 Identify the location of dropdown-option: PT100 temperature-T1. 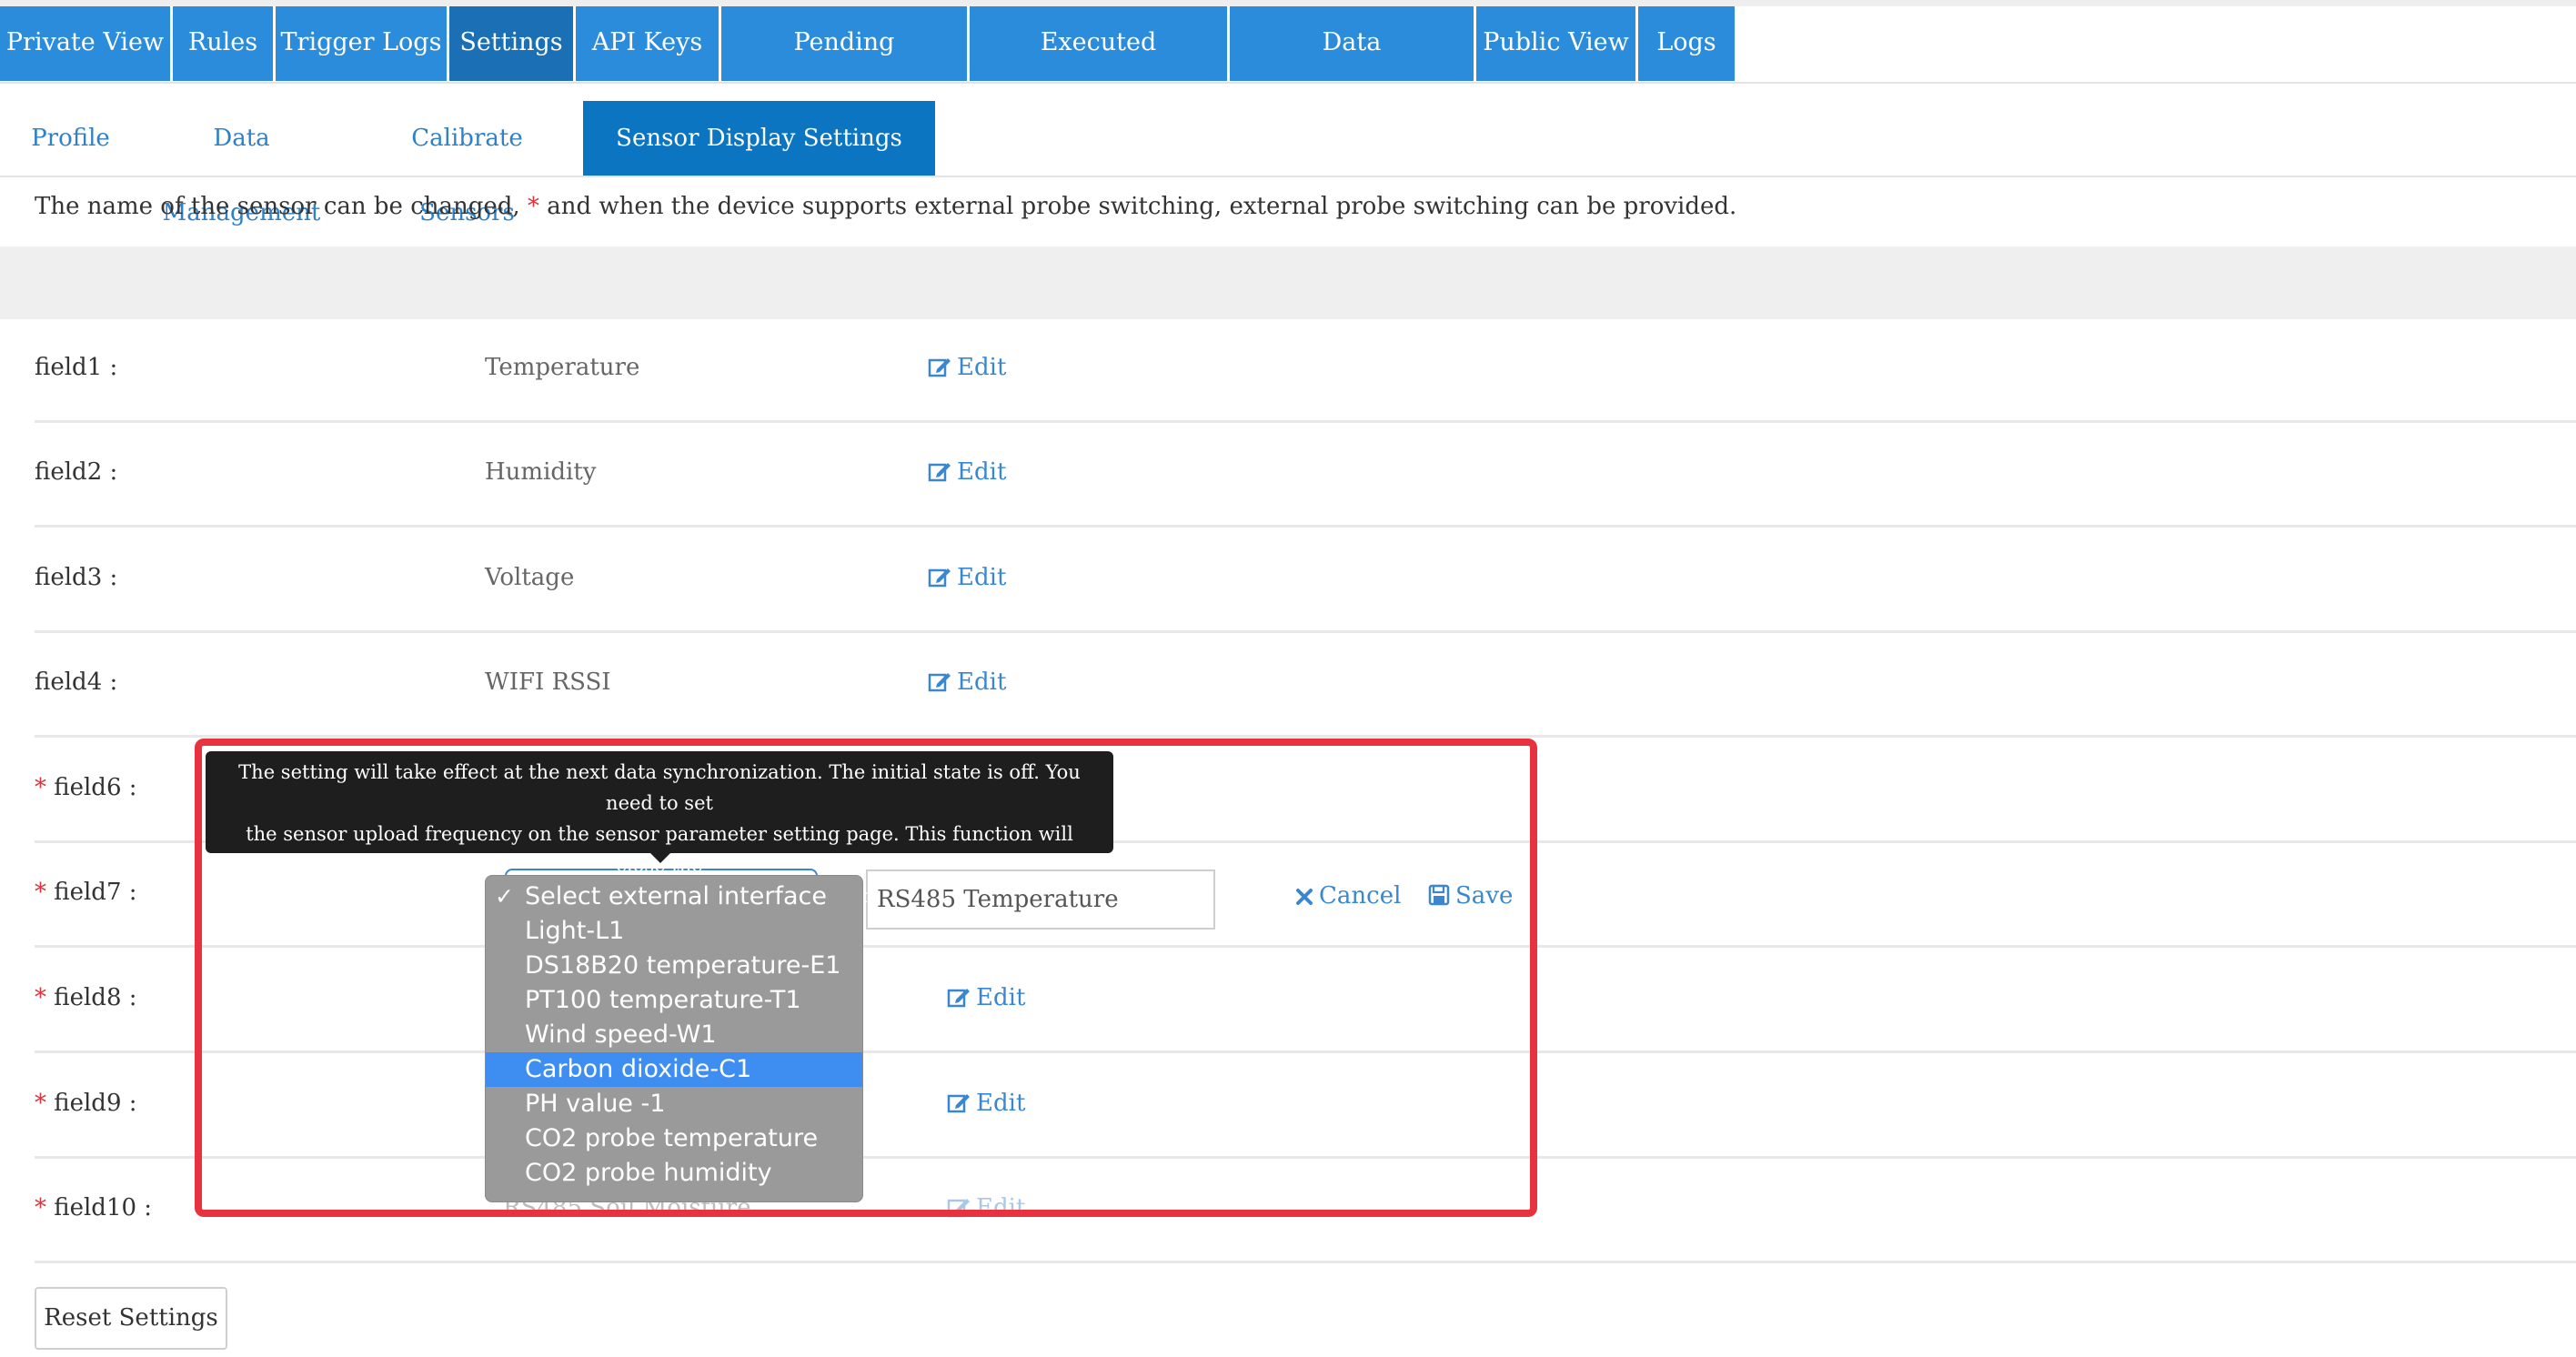
(674, 1000).